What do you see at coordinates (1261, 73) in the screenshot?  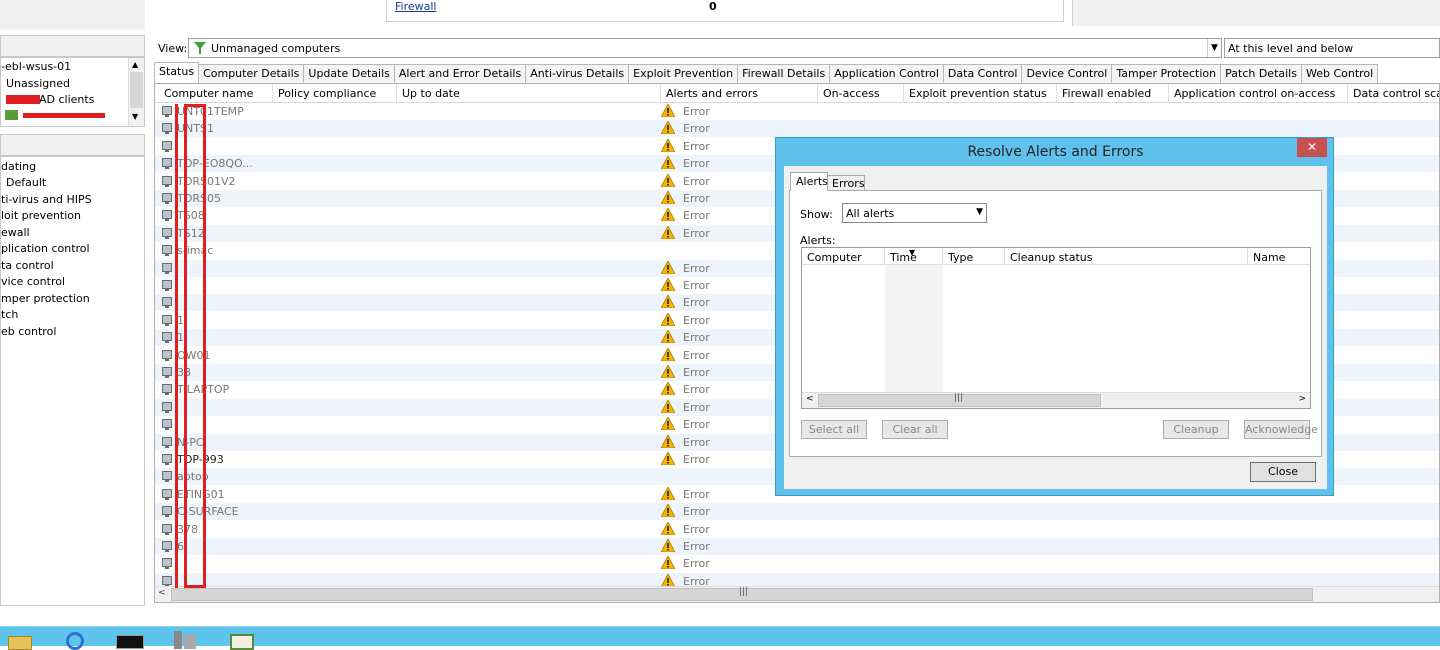 I see `tab-patch-details: Patch Details` at bounding box center [1261, 73].